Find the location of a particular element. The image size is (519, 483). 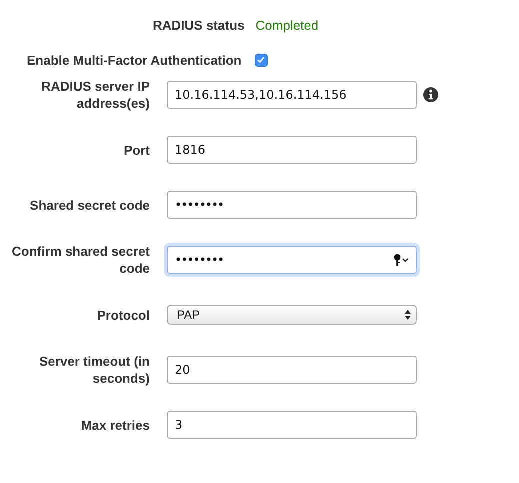

protocol-select: PAP is located at coordinates (292, 315).